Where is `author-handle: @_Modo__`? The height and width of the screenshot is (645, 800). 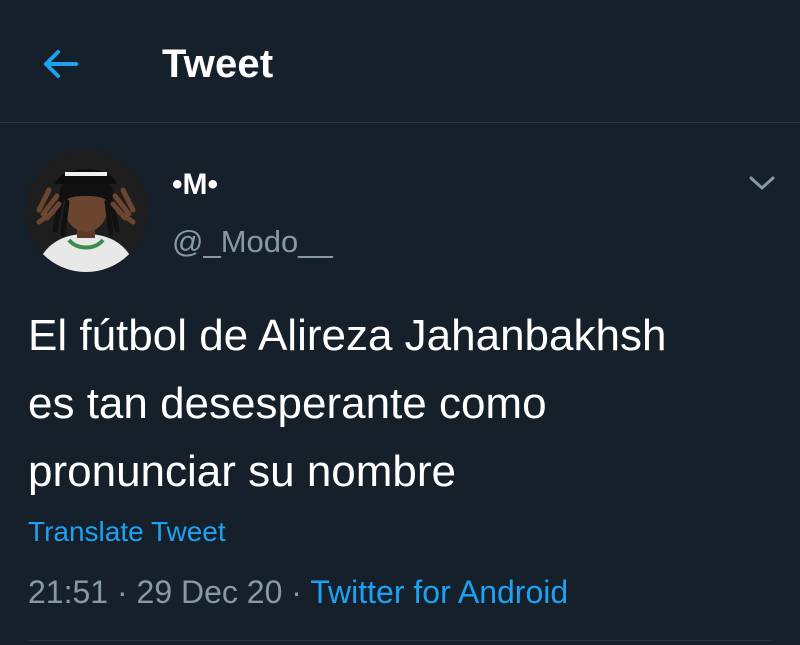
author-handle: @_Modo__ is located at coordinates (252, 242).